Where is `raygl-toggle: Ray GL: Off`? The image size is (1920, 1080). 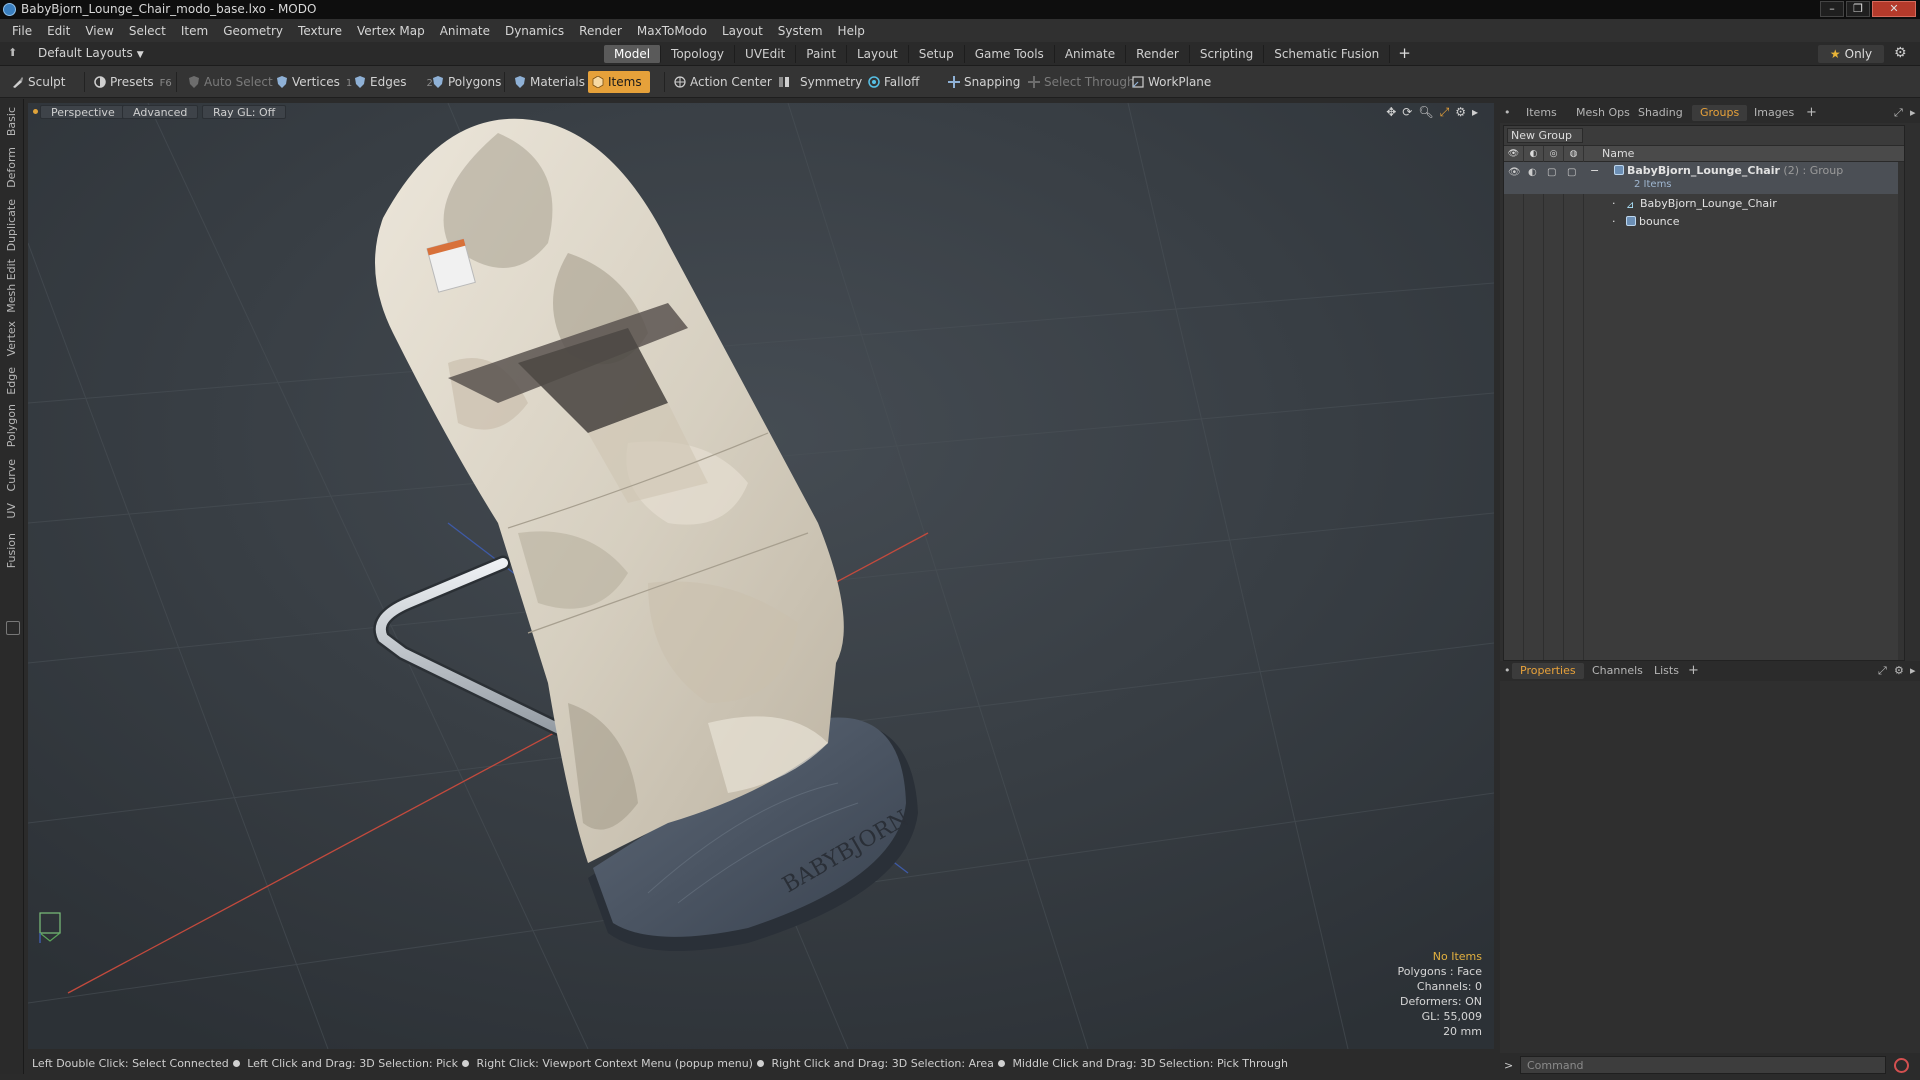 raygl-toggle: Ray GL: Off is located at coordinates (244, 112).